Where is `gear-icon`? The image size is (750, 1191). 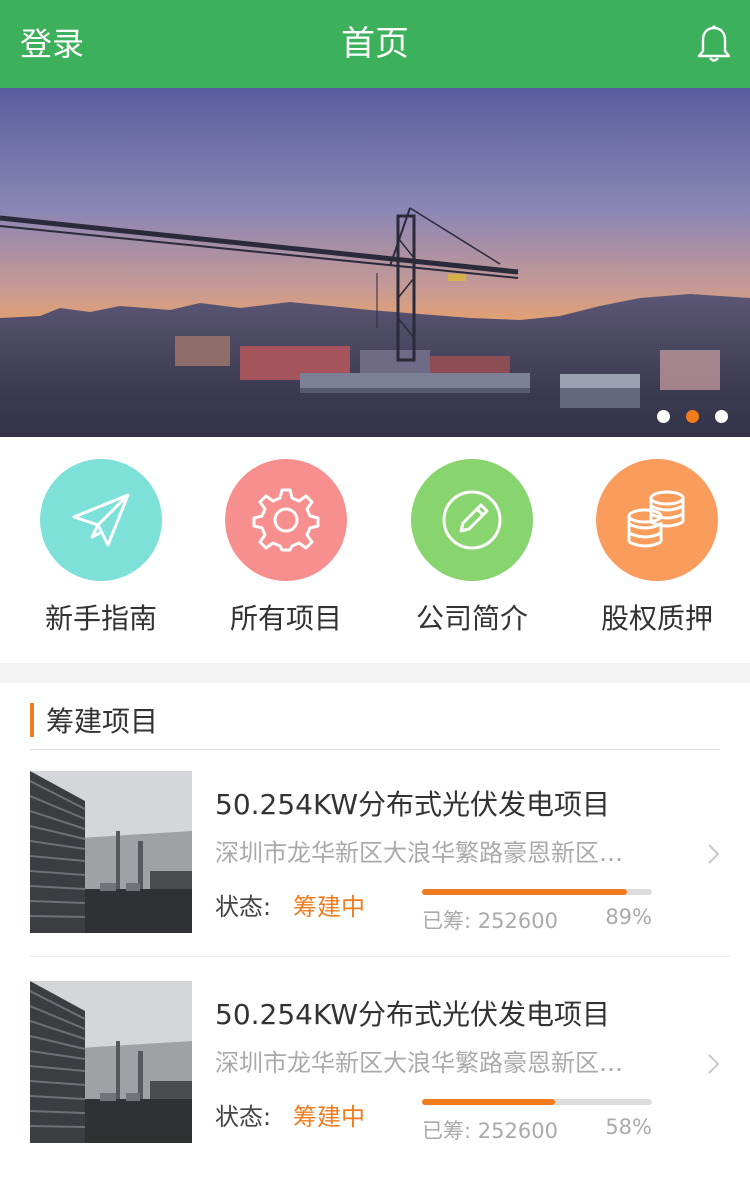
gear-icon is located at coordinates (286, 520).